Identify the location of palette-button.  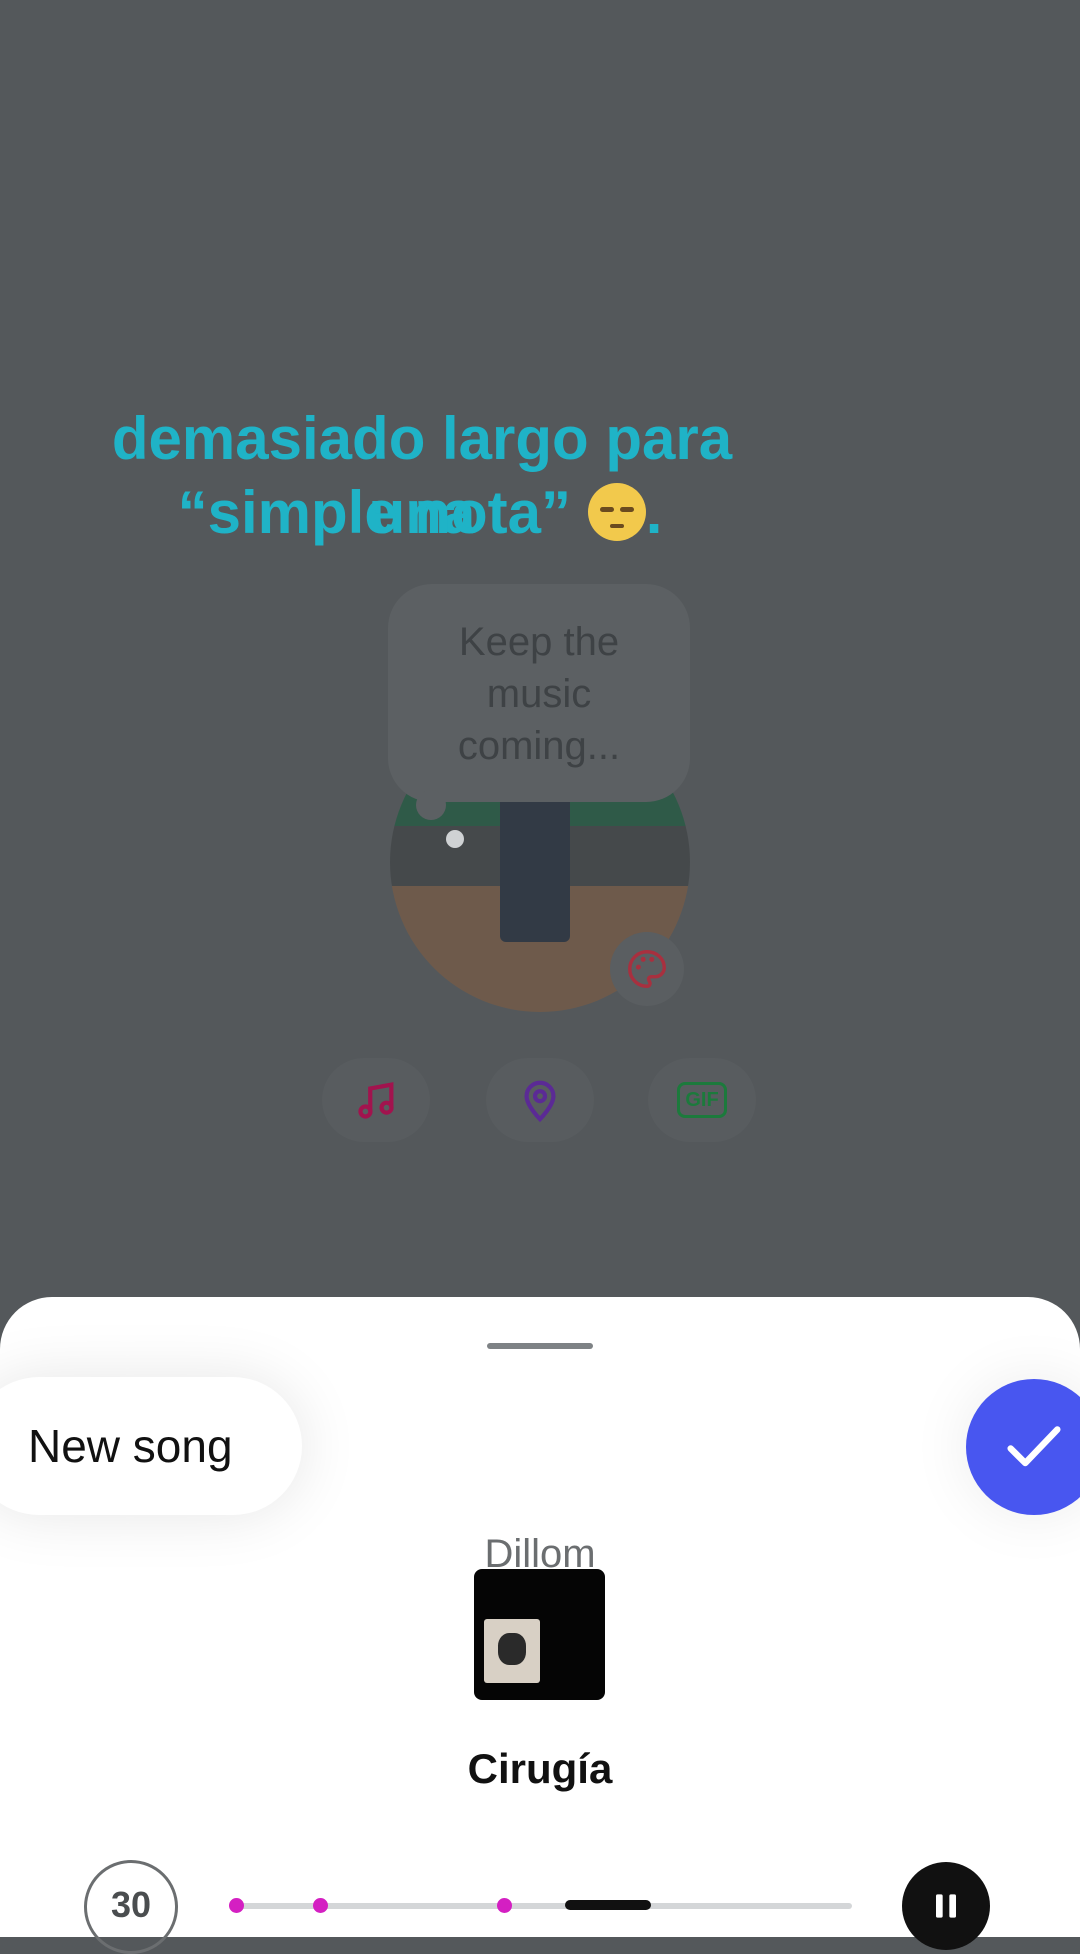
(647, 969).